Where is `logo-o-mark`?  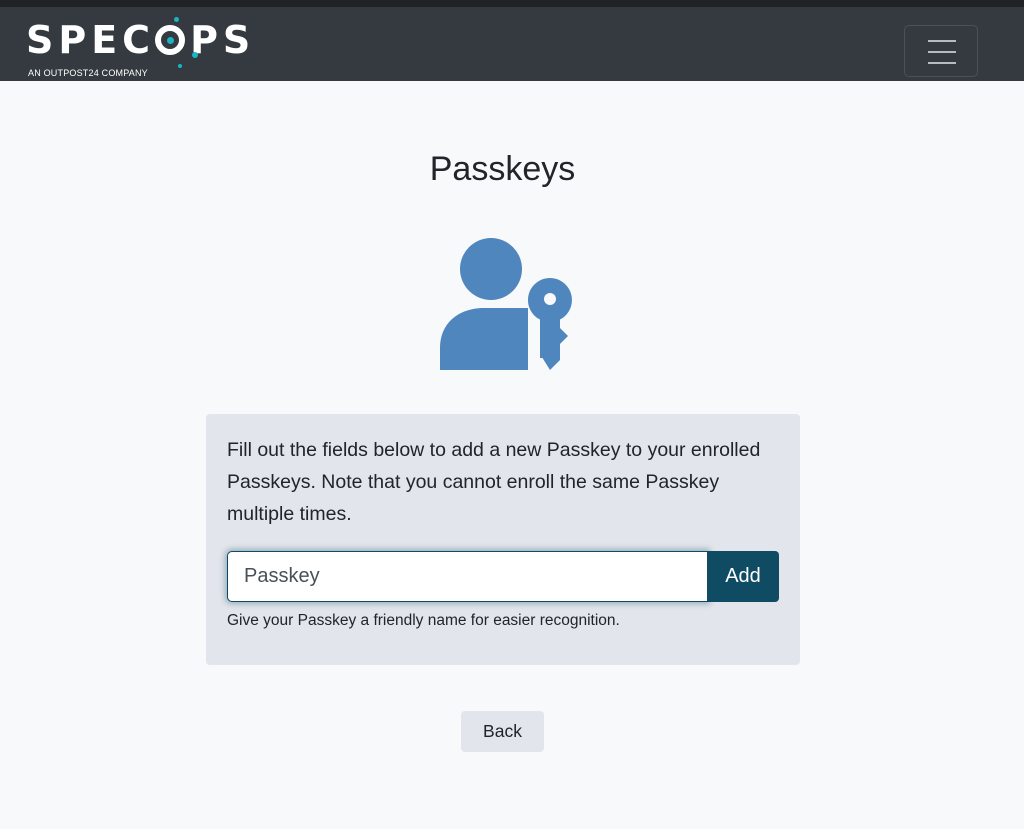
logo-o-mark is located at coordinates (170, 40).